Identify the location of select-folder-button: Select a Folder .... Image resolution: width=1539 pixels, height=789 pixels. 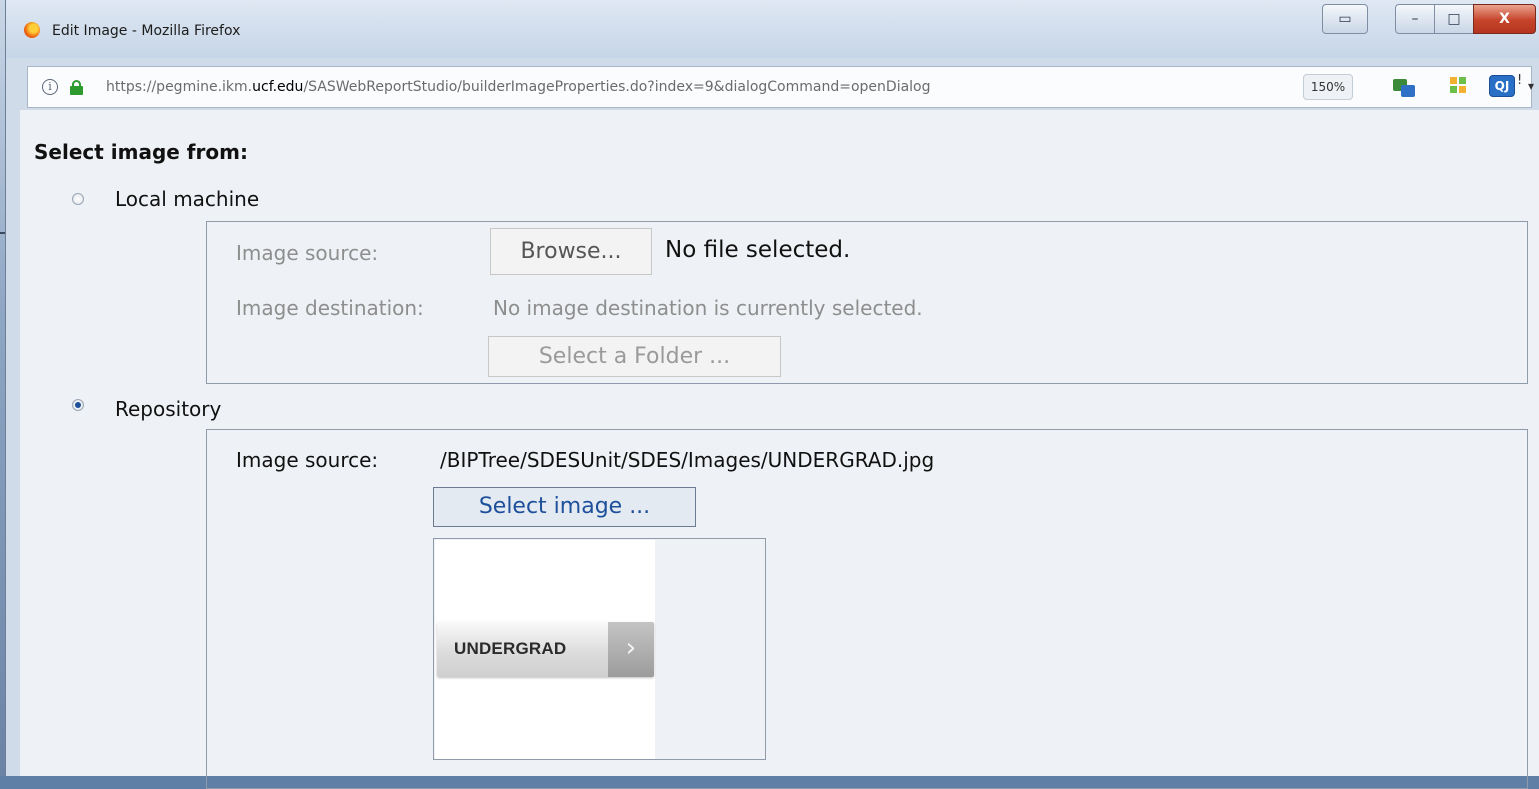
(634, 356).